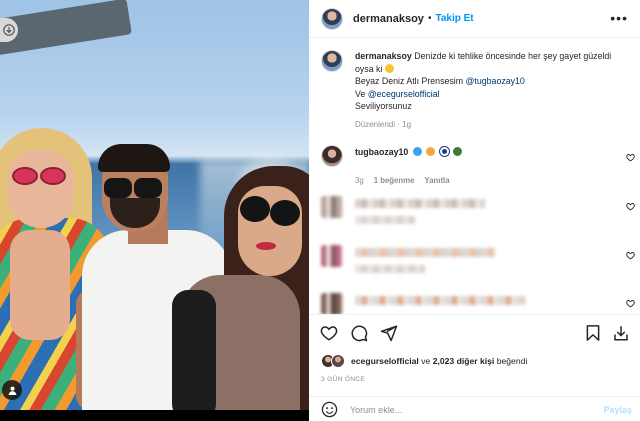  Describe the element at coordinates (385, 361) in the screenshot. I see `liked-by-user: ecegurselofficial` at that location.